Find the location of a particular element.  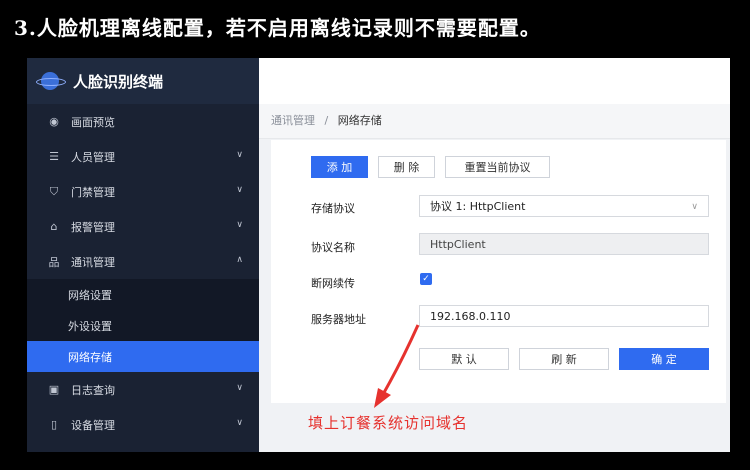

annotation-arrow-head is located at coordinates (382, 398).